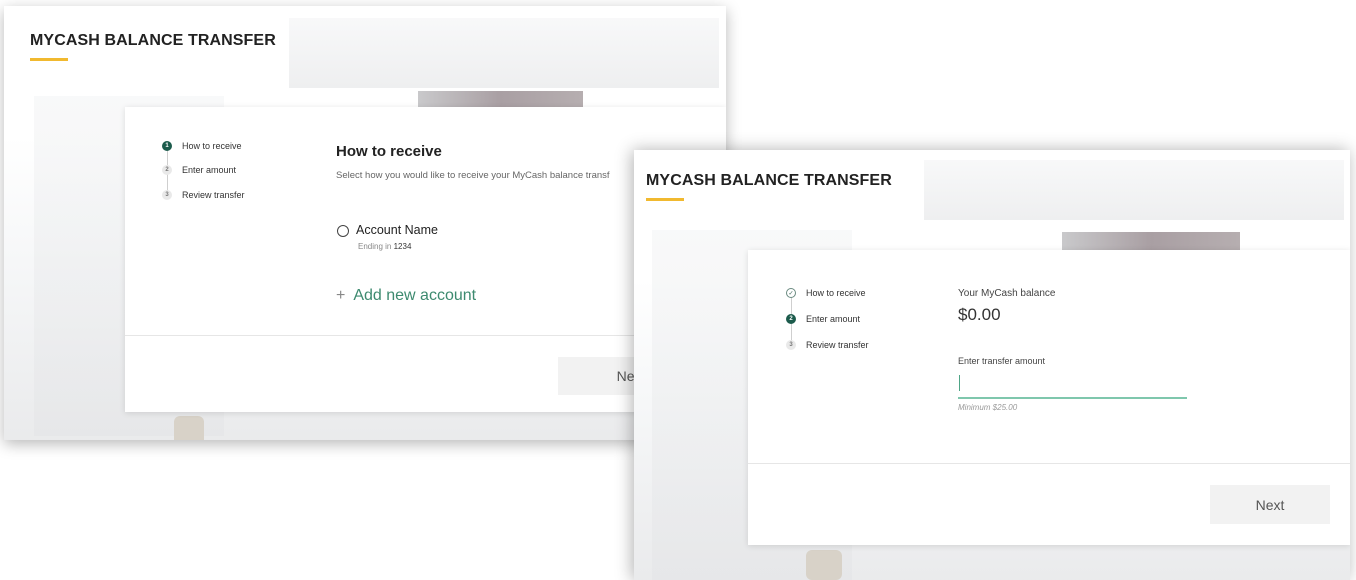  What do you see at coordinates (402, 246) in the screenshot?
I see `account-ending-digits: 1234` at bounding box center [402, 246].